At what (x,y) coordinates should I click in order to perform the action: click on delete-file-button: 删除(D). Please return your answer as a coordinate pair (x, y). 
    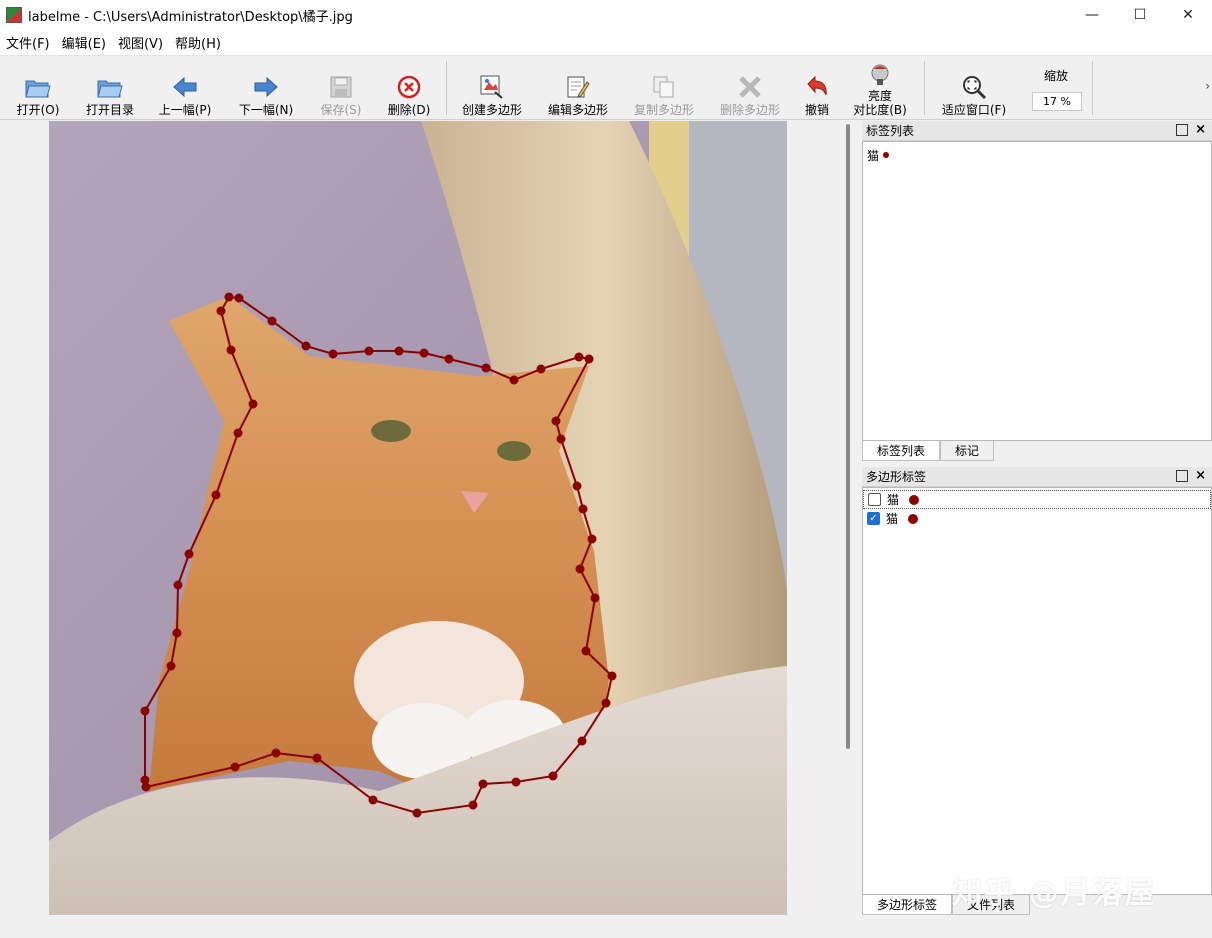
    Looking at the image, I should click on (409, 89).